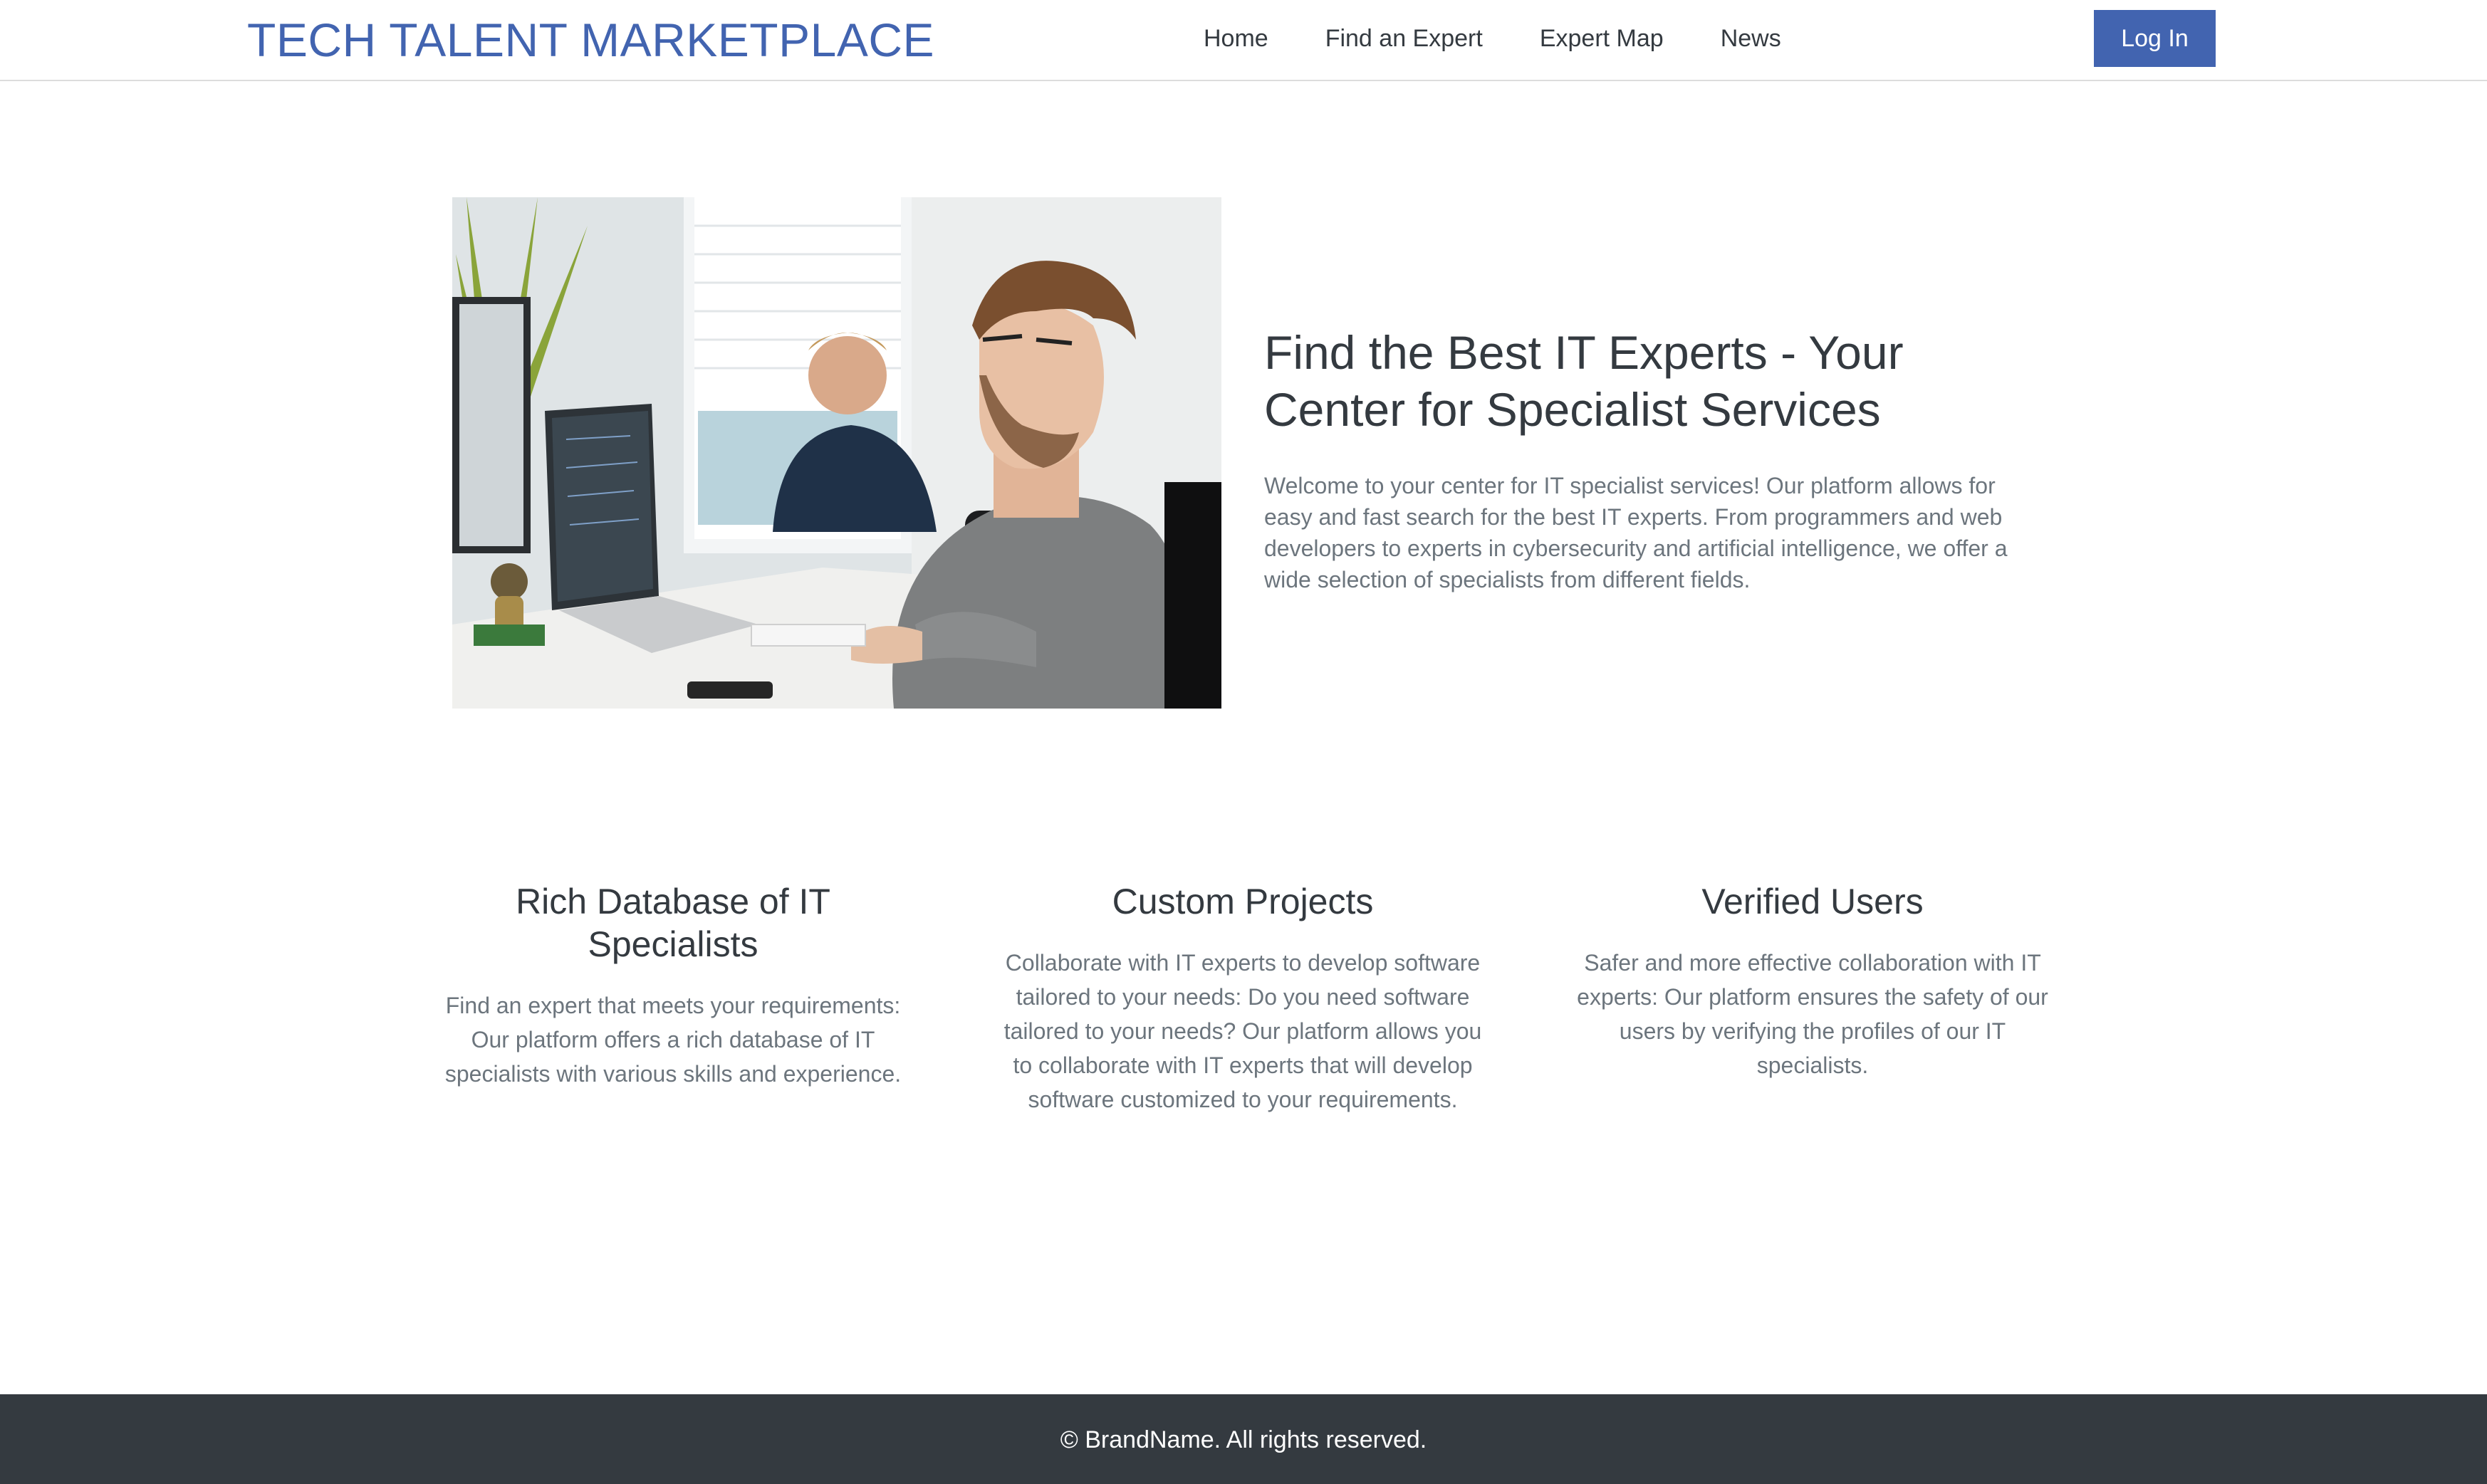  I want to click on footer: © BrandName. All rights reserved., so click(1243, 1439).